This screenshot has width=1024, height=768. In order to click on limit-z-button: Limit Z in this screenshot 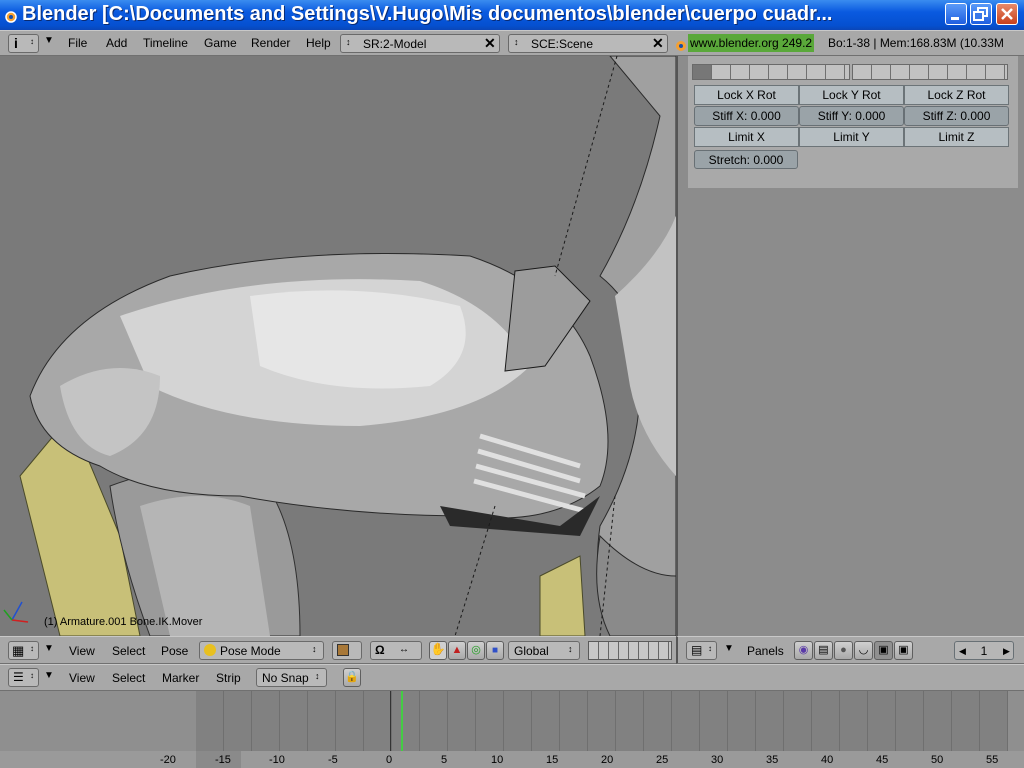, I will do `click(956, 137)`.